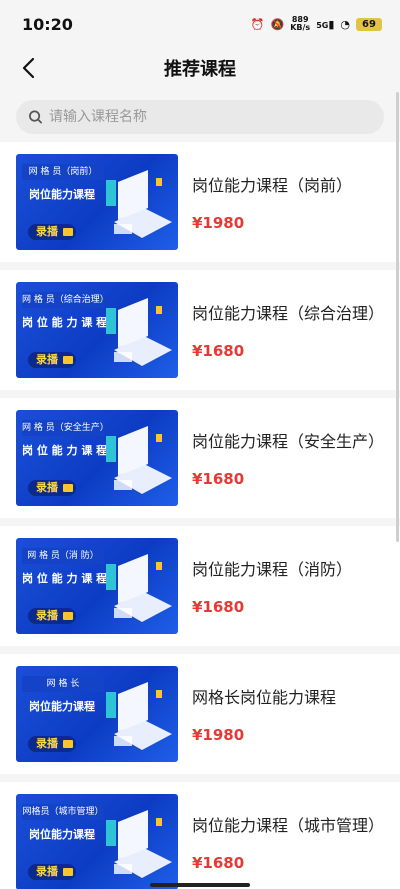 The height and width of the screenshot is (889, 400). What do you see at coordinates (35, 117) in the screenshot?
I see `search-icon` at bounding box center [35, 117].